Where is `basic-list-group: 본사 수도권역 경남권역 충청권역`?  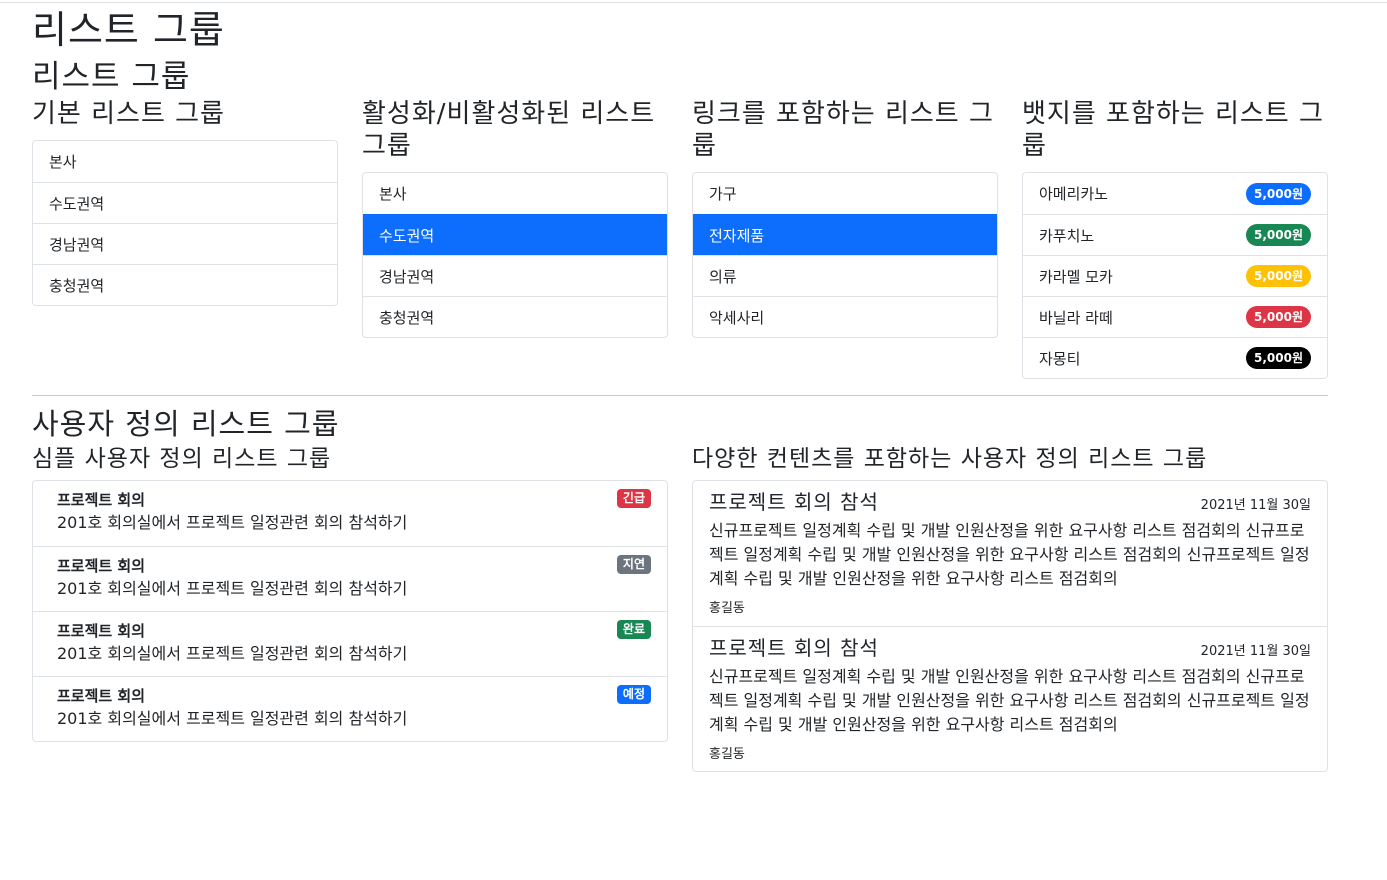
basic-list-group: 본사 수도권역 경남권역 충청권역 is located at coordinates (185, 223).